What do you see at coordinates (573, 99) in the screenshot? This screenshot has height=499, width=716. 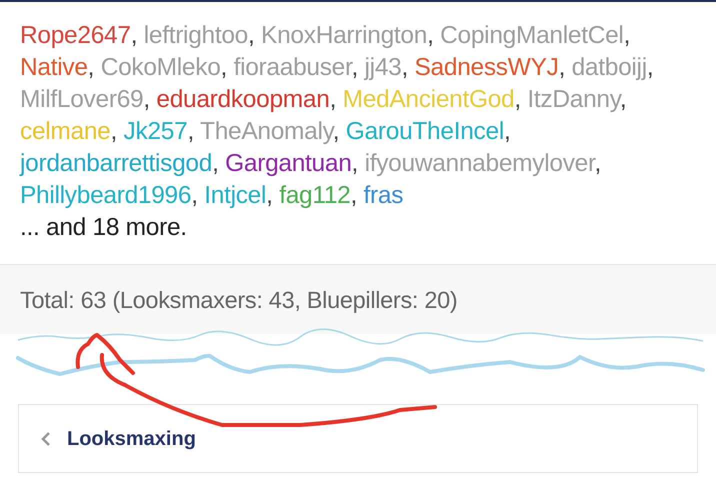 I see `username-link: ItzDanny` at bounding box center [573, 99].